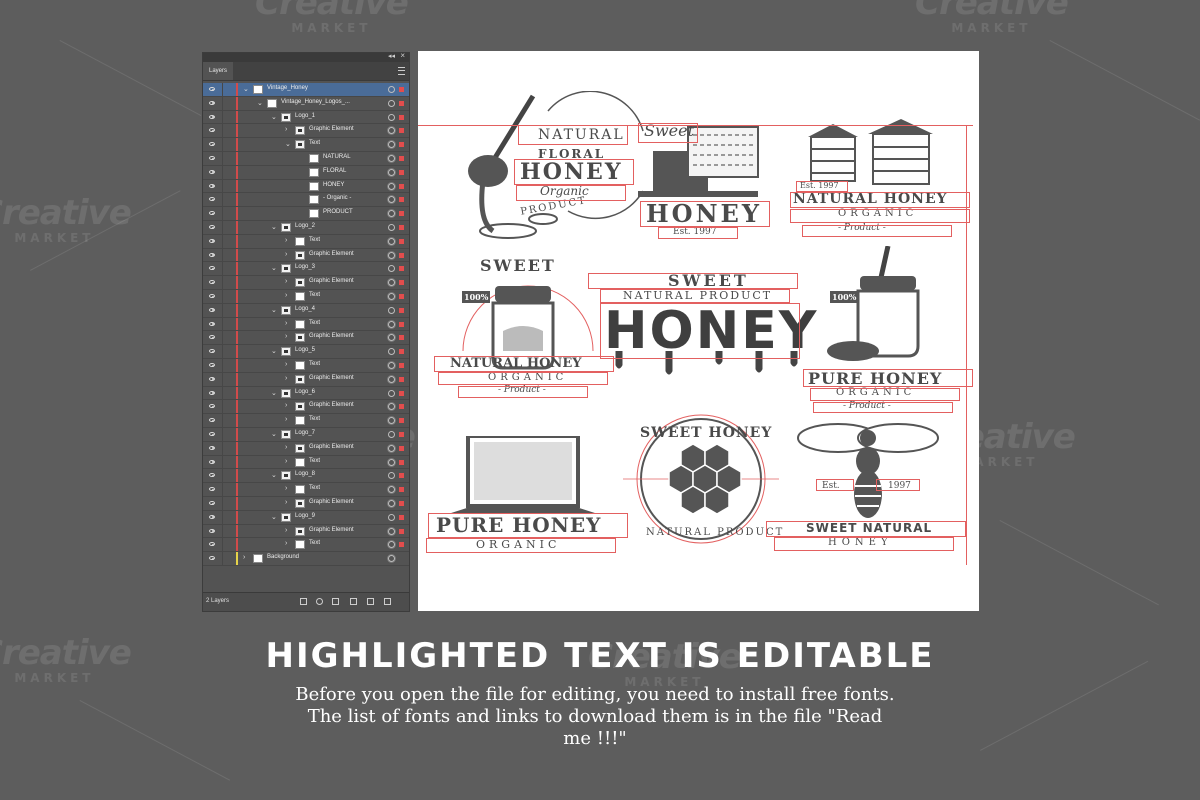  Describe the element at coordinates (306, 56) in the screenshot. I see `panel-title-bar: ◂◂ ×` at that location.